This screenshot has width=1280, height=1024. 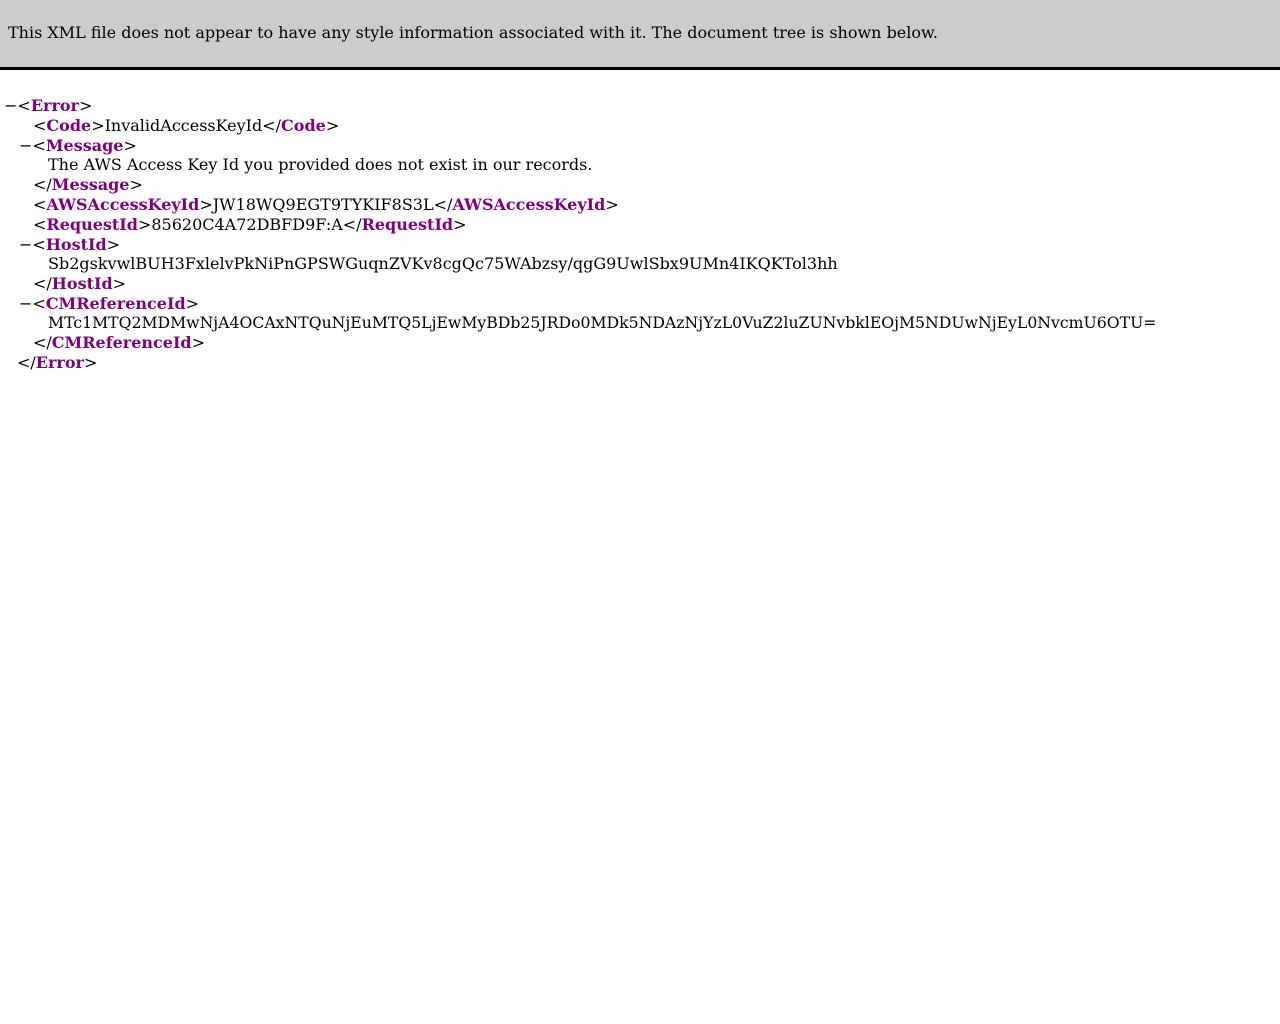 I want to click on host-id-collapse-toggle: −, so click(x=25, y=245).